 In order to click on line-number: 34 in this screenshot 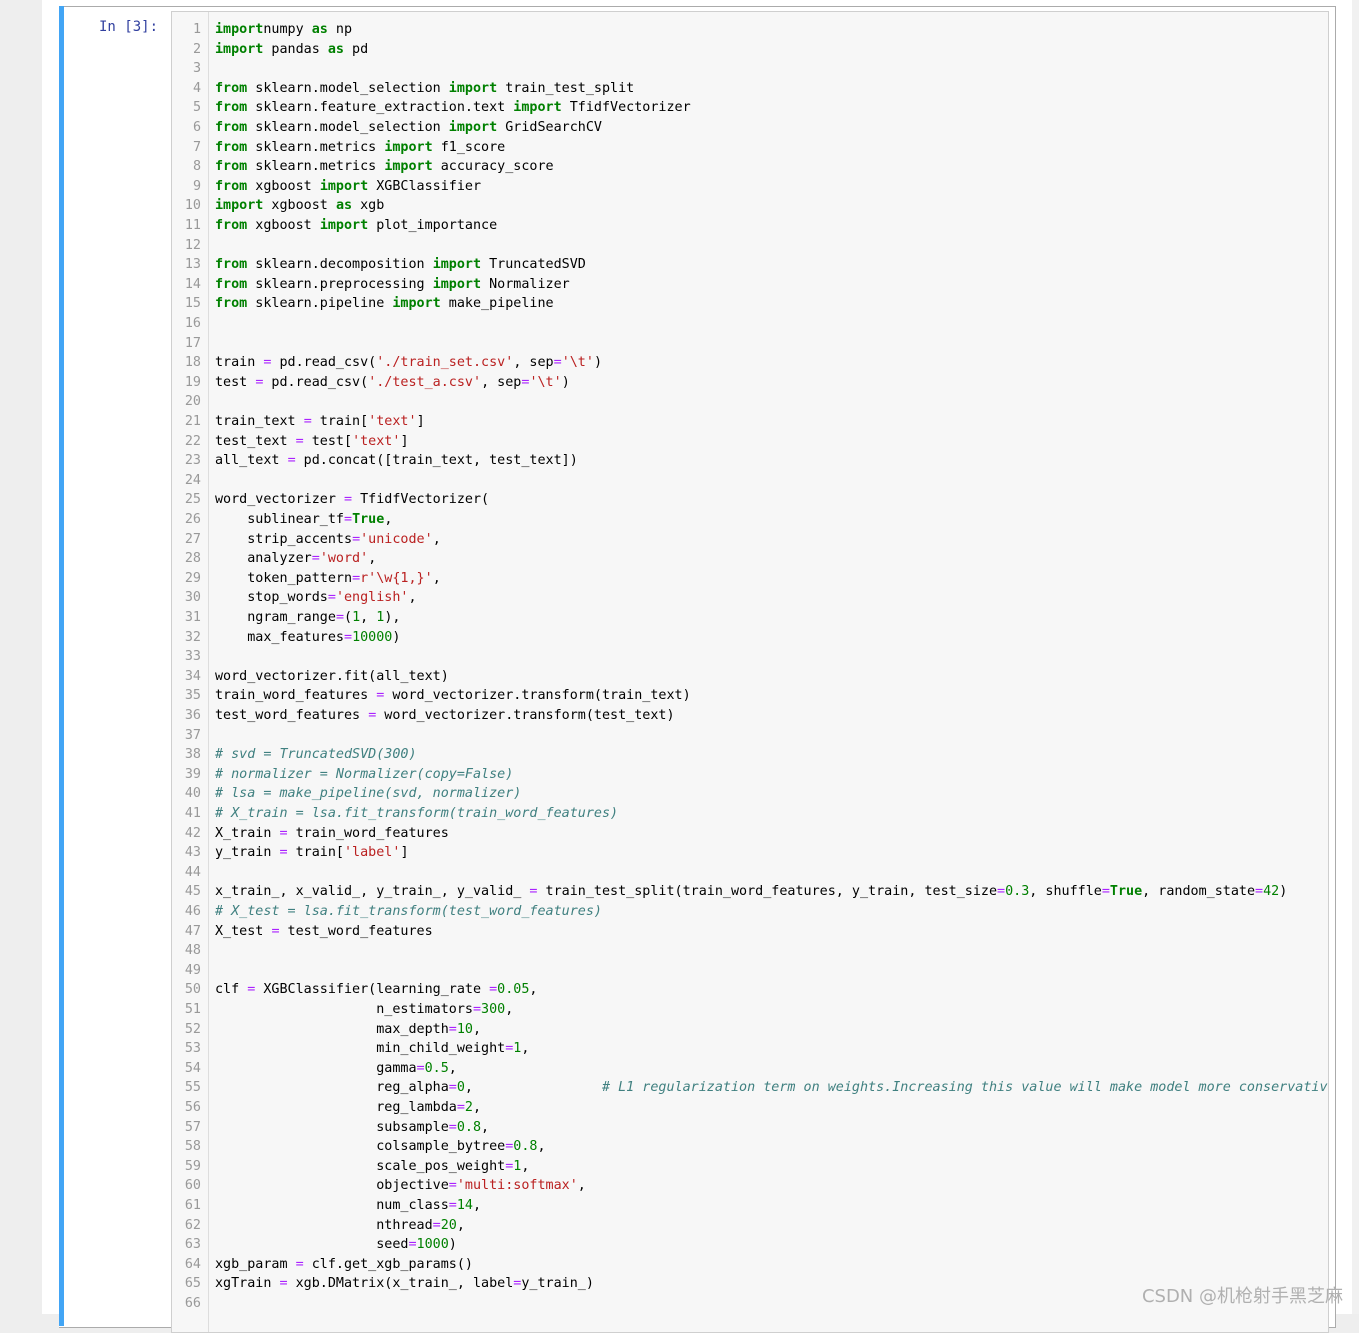, I will do `click(192, 676)`.